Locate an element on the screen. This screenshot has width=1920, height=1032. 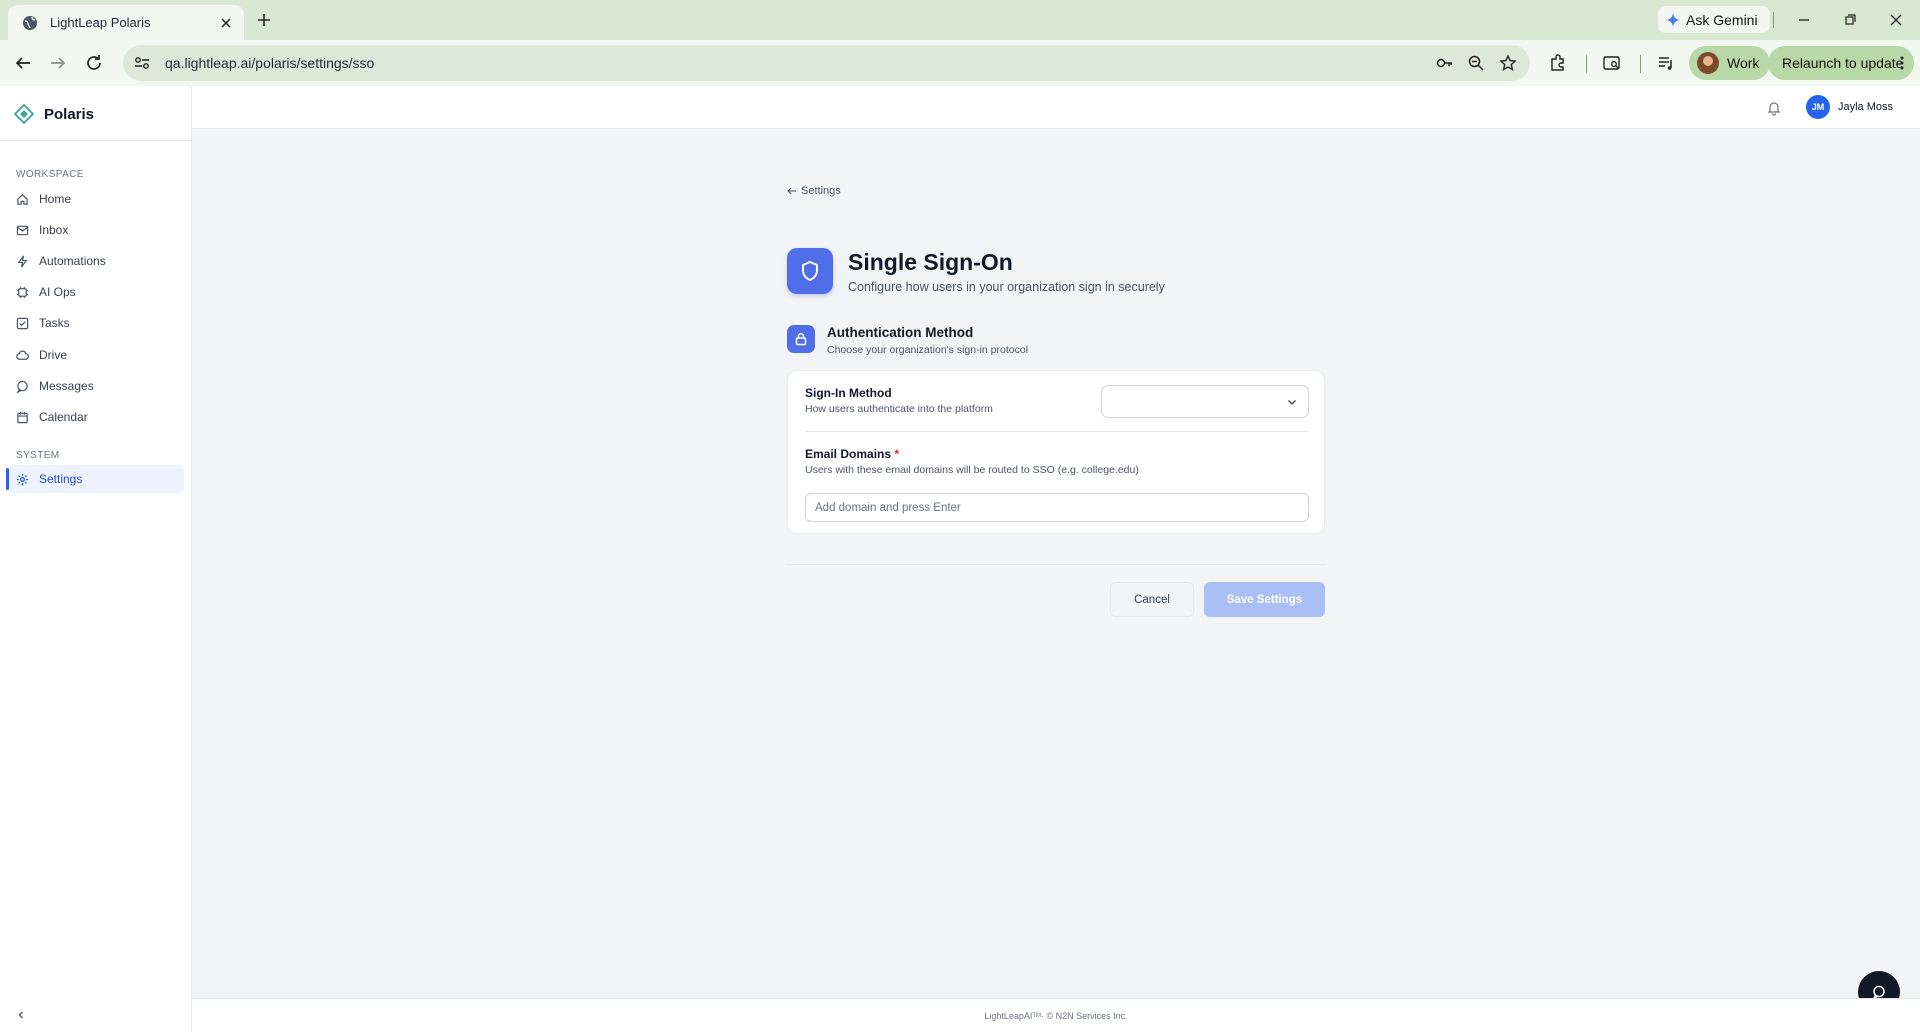
sidebar-item-drive: Drive is located at coordinates (96, 355).